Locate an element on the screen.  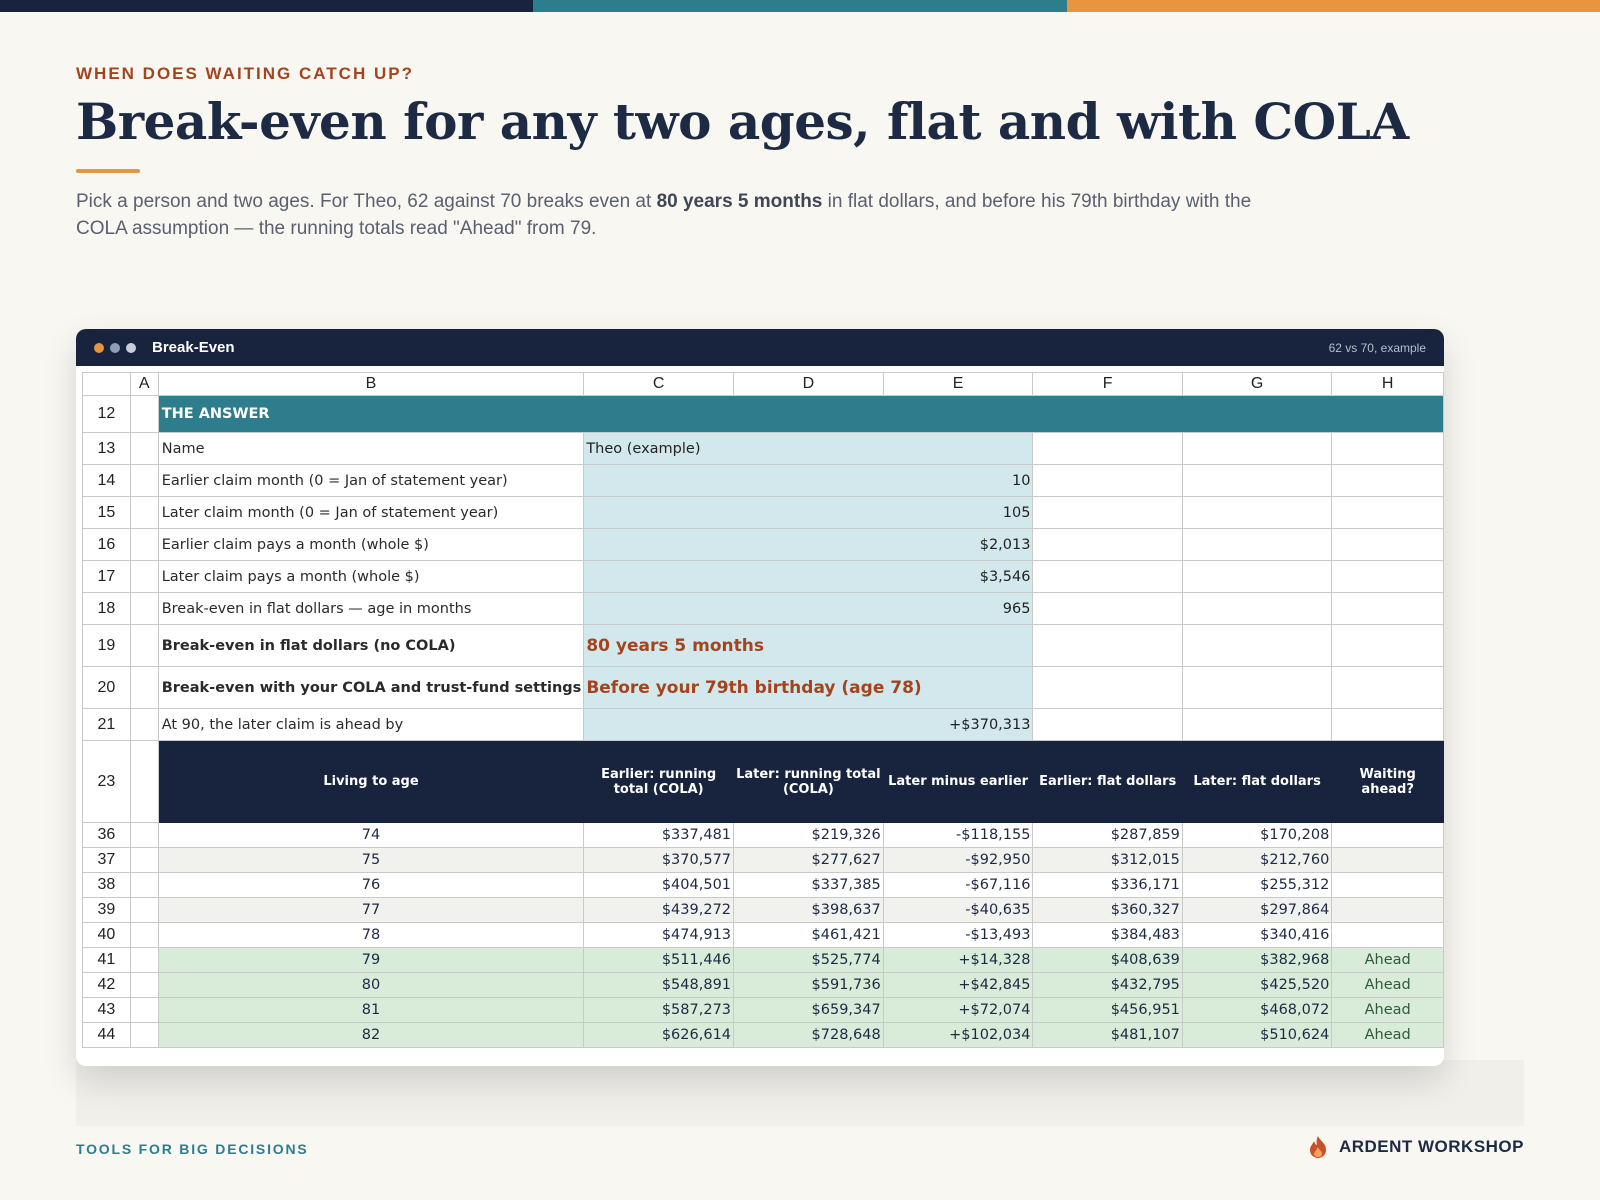
answer-label: Name is located at coordinates (371, 448).